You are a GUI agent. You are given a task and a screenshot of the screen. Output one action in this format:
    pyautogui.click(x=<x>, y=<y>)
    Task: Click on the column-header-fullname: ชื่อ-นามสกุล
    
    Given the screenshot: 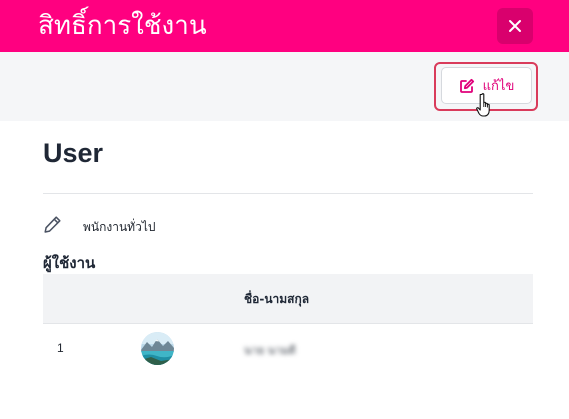 What is the action you would take?
    pyautogui.click(x=277, y=299)
    